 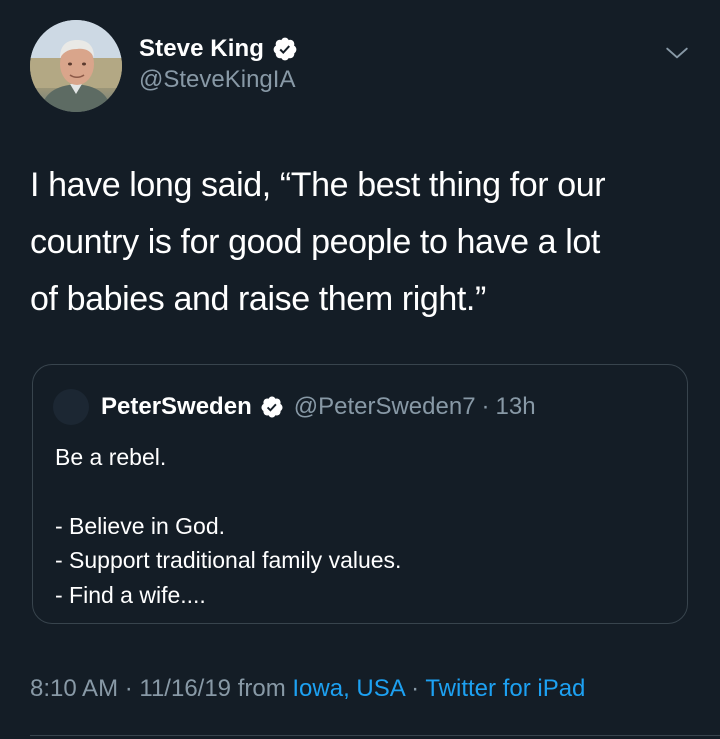 What do you see at coordinates (74, 688) in the screenshot?
I see `tweet-time: 8:10 AM` at bounding box center [74, 688].